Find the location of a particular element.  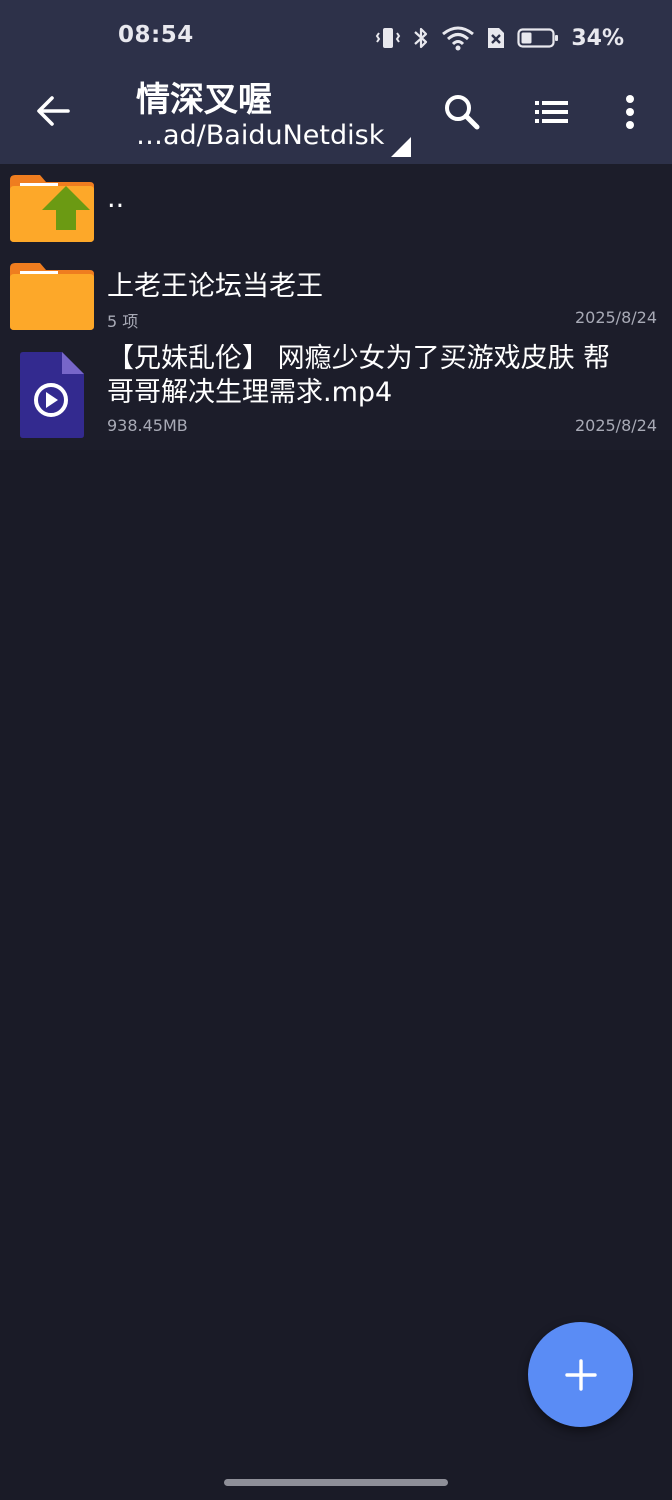

status-time: 08:54 is located at coordinates (156, 35).